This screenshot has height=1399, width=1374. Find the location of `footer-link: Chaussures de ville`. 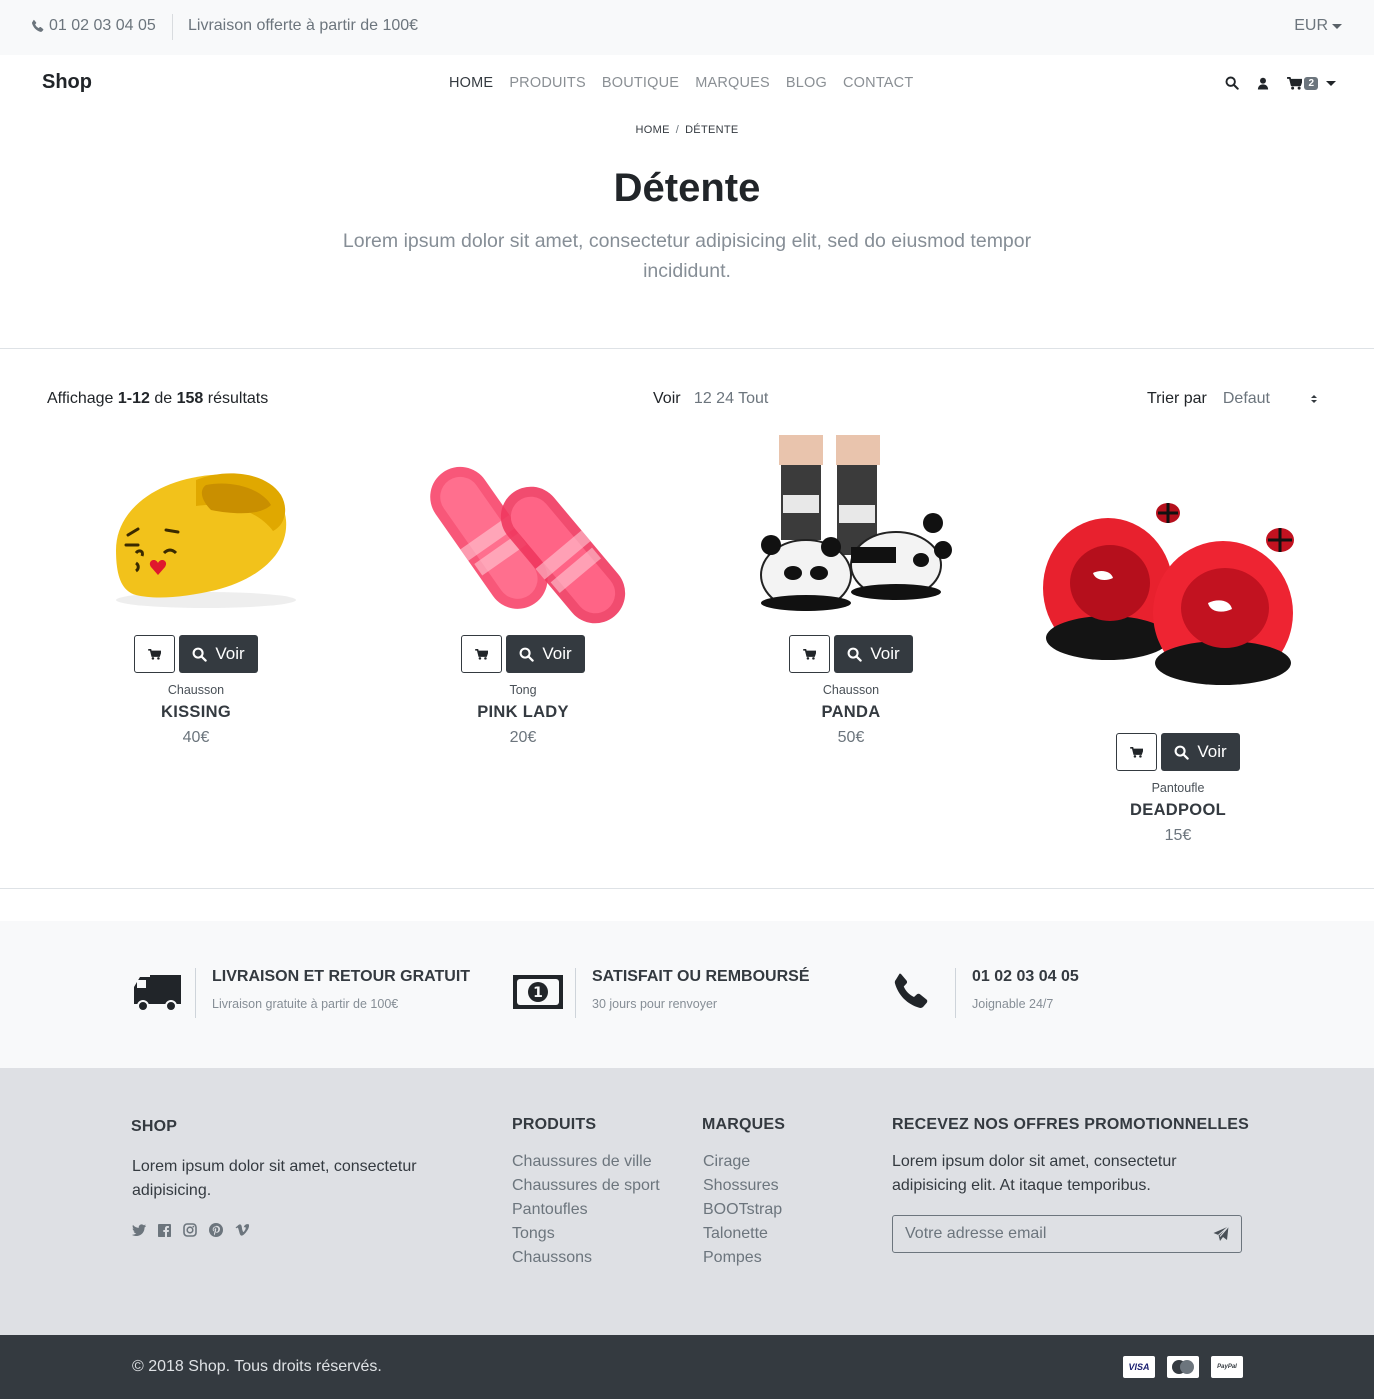

footer-link: Chaussures de ville is located at coordinates (586, 1162).